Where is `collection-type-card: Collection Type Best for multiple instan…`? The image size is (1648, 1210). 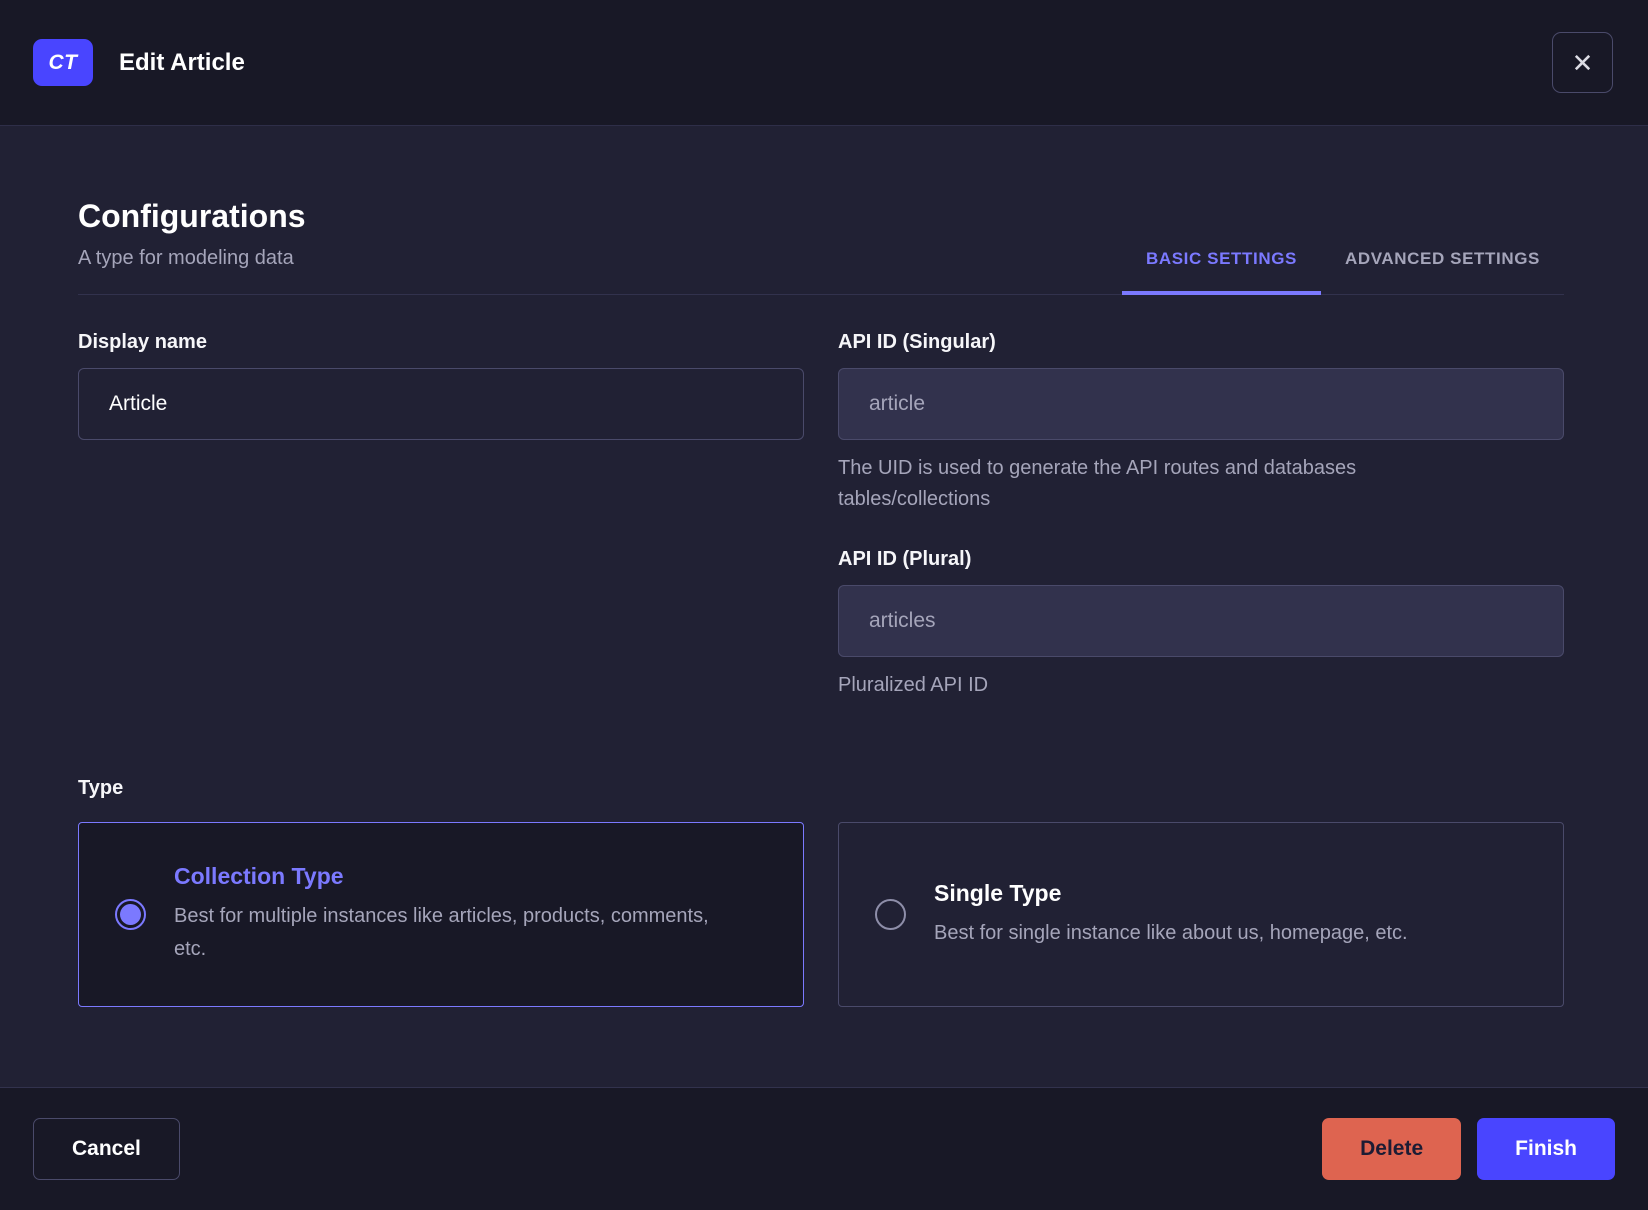
collection-type-card: Collection Type Best for multiple instan… is located at coordinates (441, 914).